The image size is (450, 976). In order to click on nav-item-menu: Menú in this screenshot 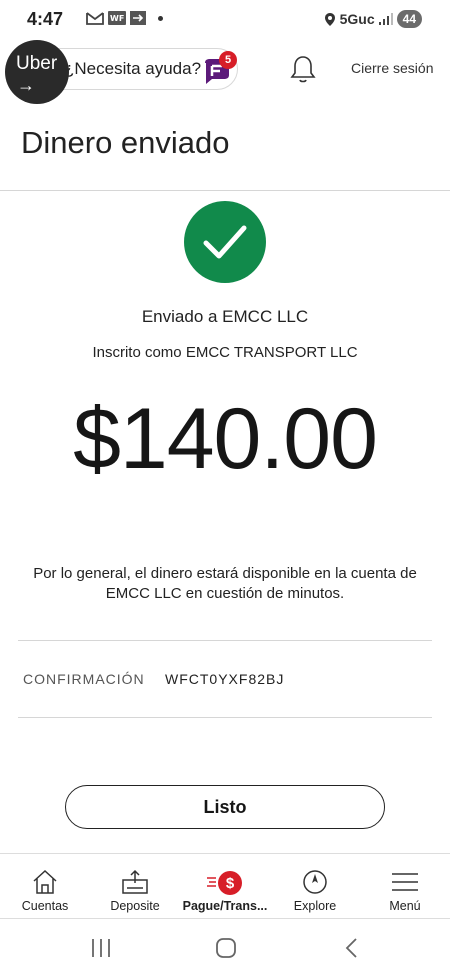, I will do `click(405, 887)`.